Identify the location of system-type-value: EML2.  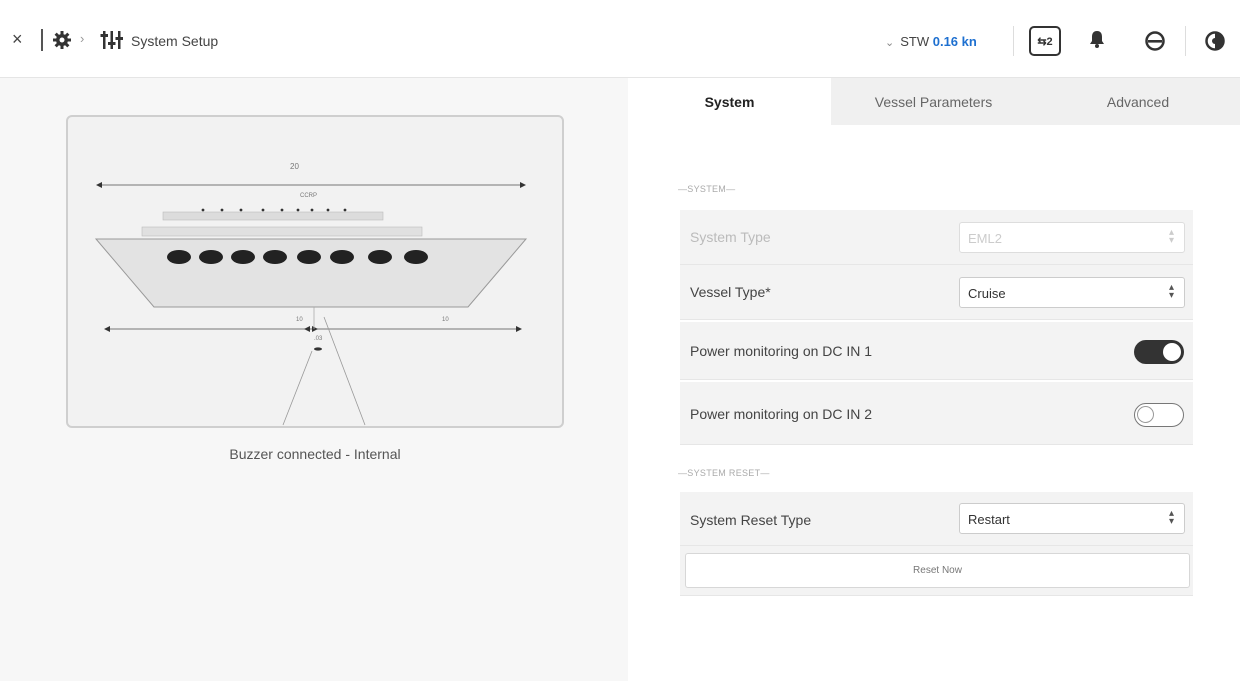
(985, 238).